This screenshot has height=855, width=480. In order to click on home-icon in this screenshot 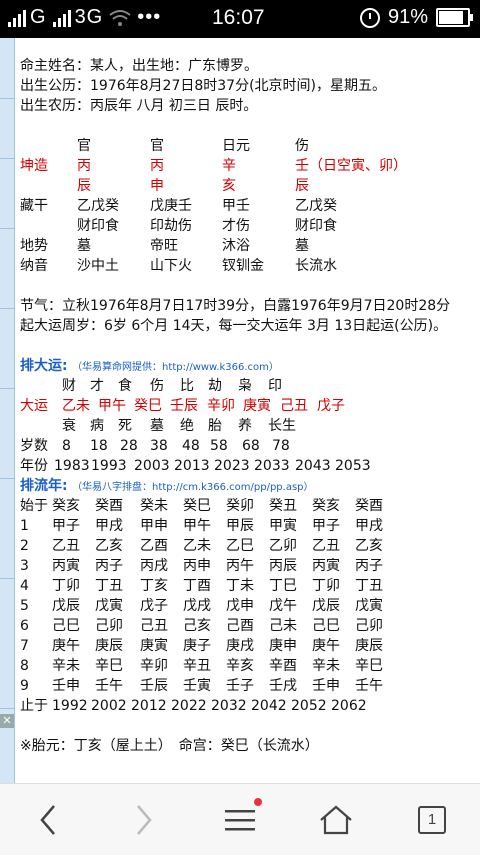, I will do `click(336, 819)`.